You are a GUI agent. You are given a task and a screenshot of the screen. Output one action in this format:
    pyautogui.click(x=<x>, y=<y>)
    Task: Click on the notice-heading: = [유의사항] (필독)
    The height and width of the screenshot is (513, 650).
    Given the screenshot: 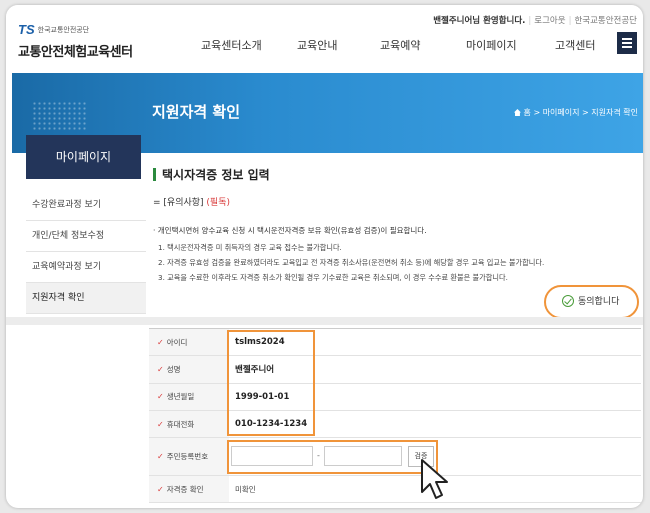 What is the action you would take?
    pyautogui.click(x=192, y=203)
    